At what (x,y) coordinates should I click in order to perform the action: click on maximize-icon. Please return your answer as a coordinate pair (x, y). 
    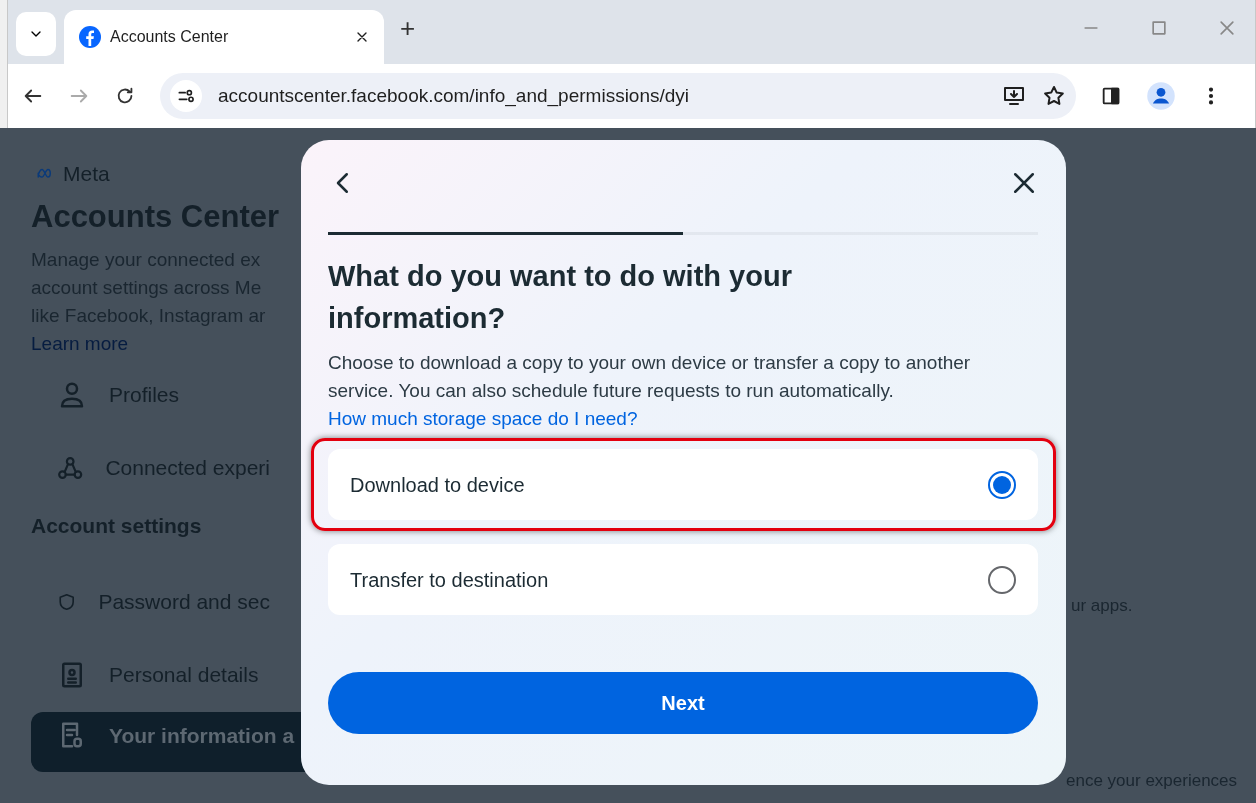
    Looking at the image, I should click on (1159, 28).